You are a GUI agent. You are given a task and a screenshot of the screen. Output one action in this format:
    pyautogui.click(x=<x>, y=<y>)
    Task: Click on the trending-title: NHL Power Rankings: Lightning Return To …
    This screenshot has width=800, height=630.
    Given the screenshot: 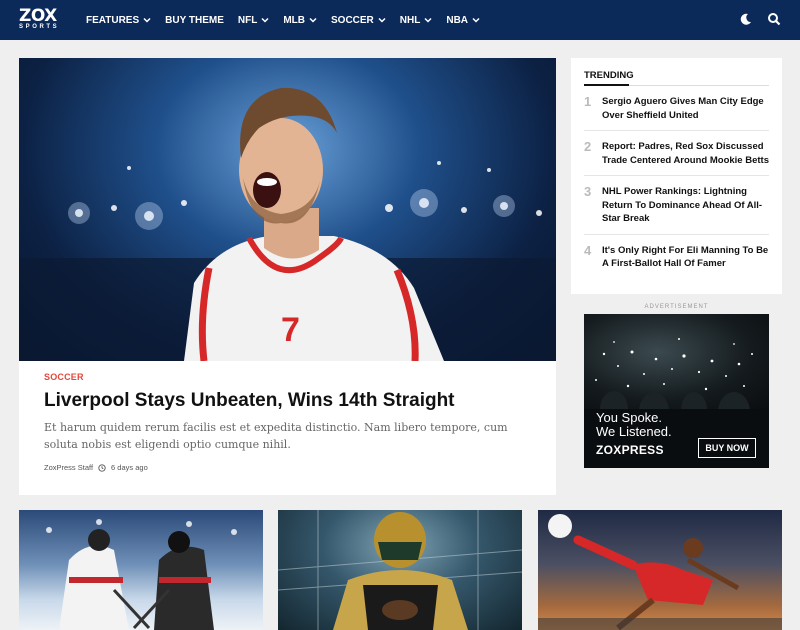 What is the action you would take?
    pyautogui.click(x=685, y=205)
    